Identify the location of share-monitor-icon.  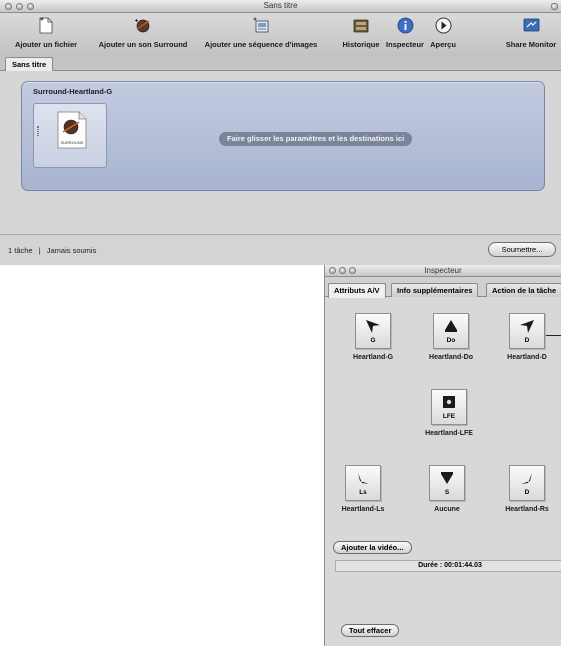
(531, 25).